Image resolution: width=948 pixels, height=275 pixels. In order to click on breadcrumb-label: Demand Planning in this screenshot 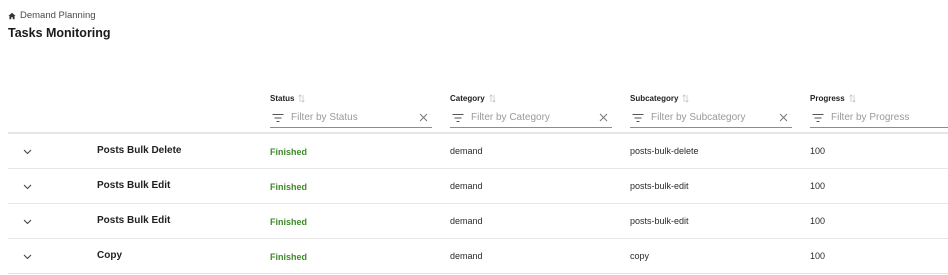, I will do `click(58, 15)`.